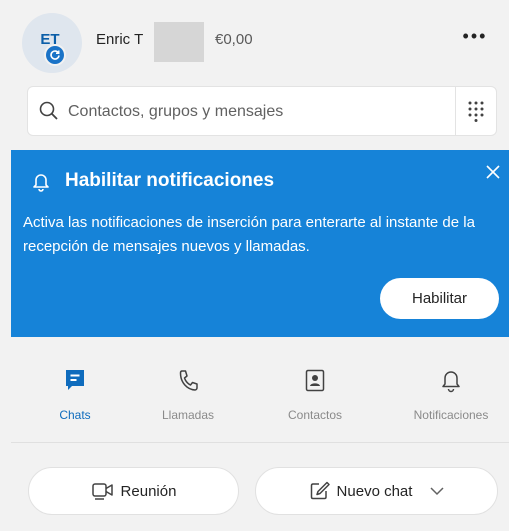 The width and height of the screenshot is (509, 531). What do you see at coordinates (493, 172) in the screenshot?
I see `close-icon` at bounding box center [493, 172].